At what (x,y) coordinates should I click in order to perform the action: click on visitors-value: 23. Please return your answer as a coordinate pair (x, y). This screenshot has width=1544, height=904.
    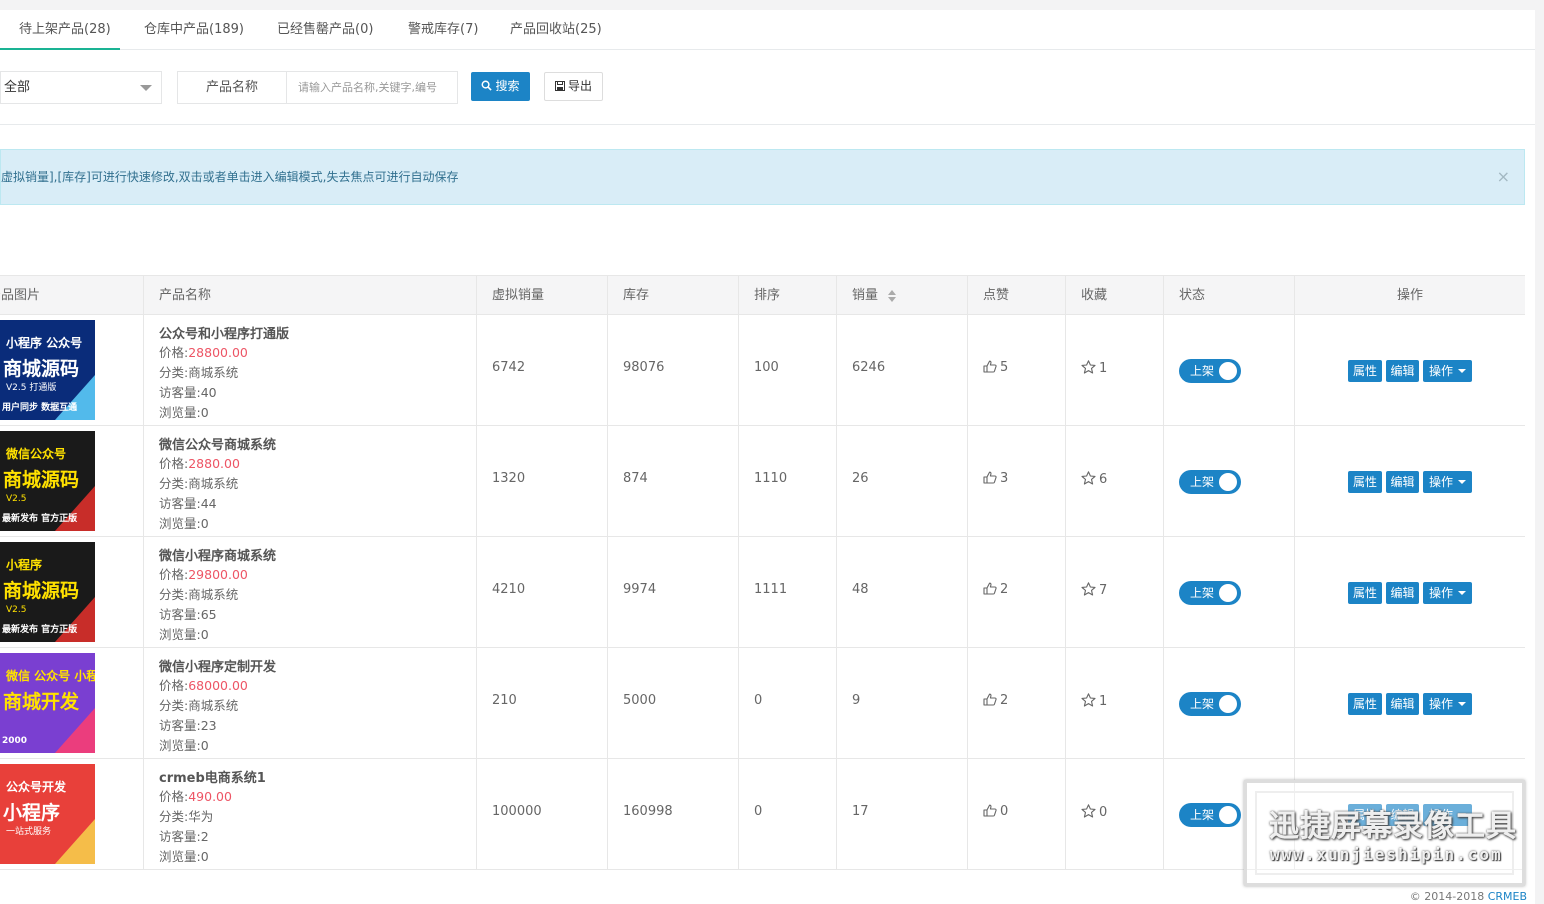
    Looking at the image, I should click on (208, 725).